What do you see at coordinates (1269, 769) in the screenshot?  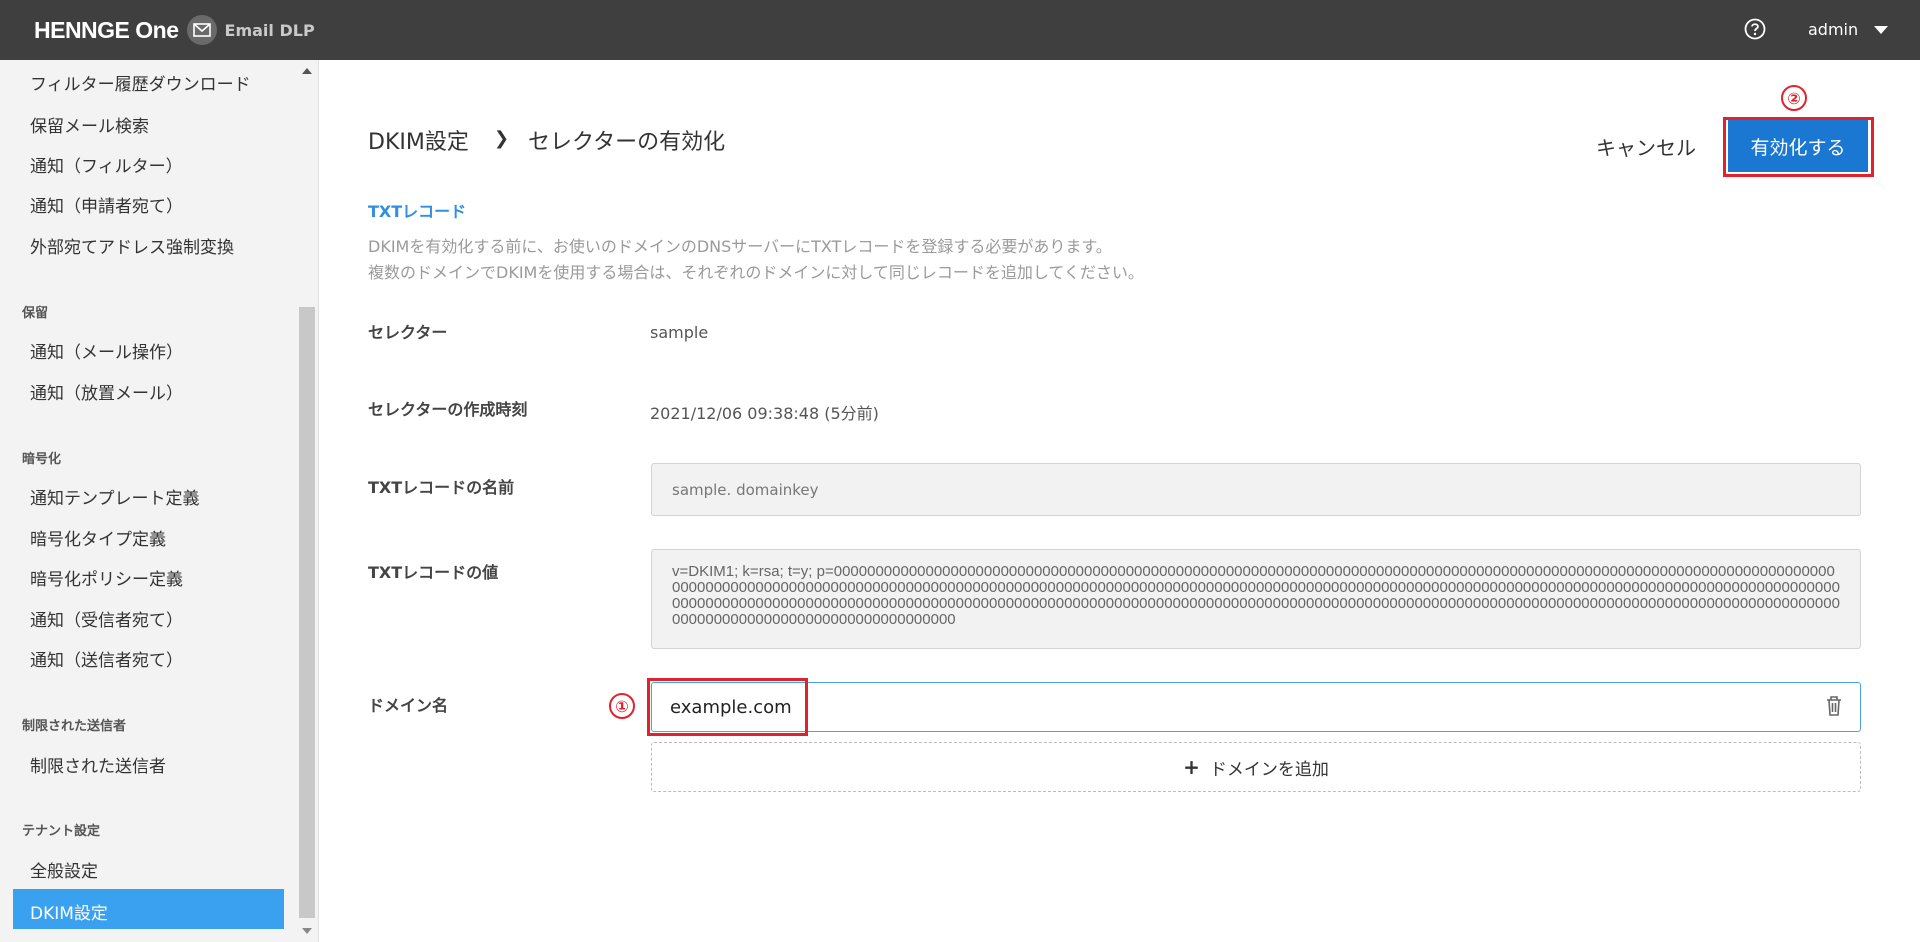 I see `add-domain-label: ドメインを追加` at bounding box center [1269, 769].